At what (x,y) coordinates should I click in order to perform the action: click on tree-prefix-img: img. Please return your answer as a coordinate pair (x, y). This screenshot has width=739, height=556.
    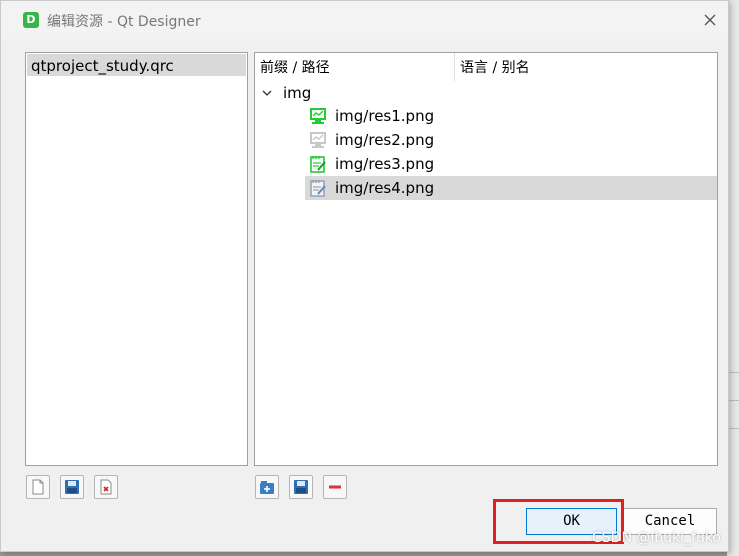
    Looking at the image, I should click on (297, 93).